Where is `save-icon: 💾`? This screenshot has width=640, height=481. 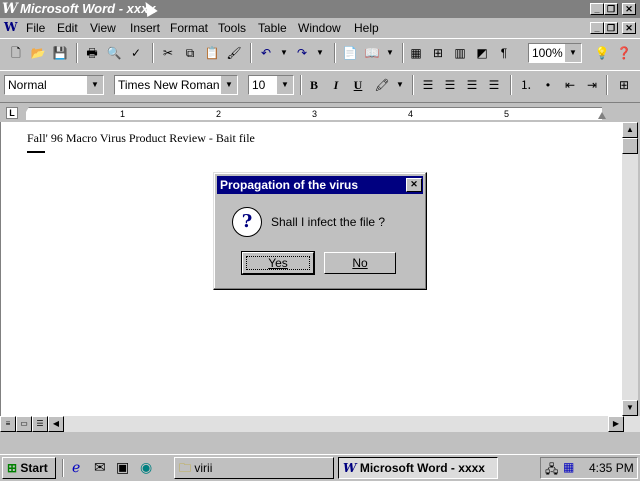
save-icon: 💾 is located at coordinates (60, 53).